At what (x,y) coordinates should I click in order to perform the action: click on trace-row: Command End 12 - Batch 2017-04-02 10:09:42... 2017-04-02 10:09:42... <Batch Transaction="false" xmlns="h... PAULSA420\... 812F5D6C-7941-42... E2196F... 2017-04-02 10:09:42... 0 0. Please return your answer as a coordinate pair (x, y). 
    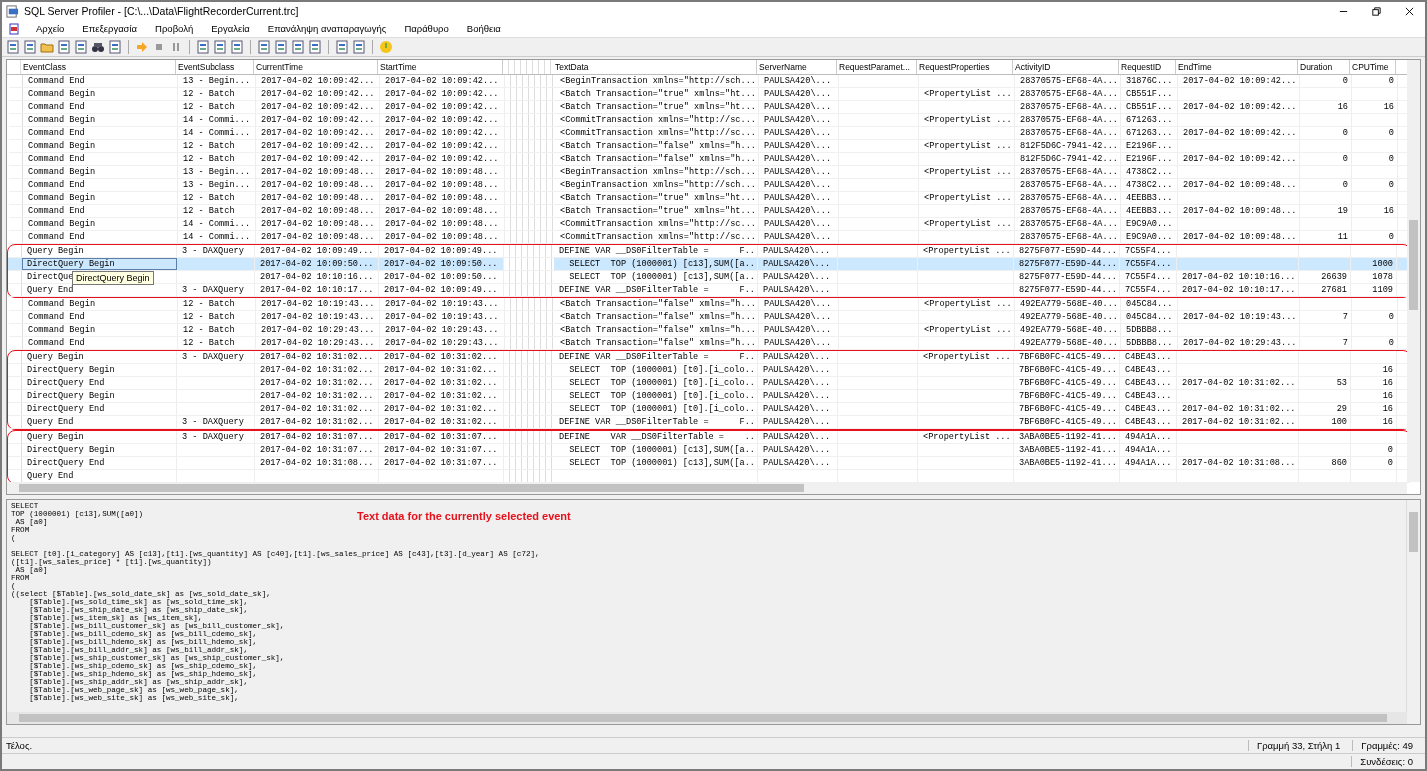
    Looking at the image, I should click on (708, 159).